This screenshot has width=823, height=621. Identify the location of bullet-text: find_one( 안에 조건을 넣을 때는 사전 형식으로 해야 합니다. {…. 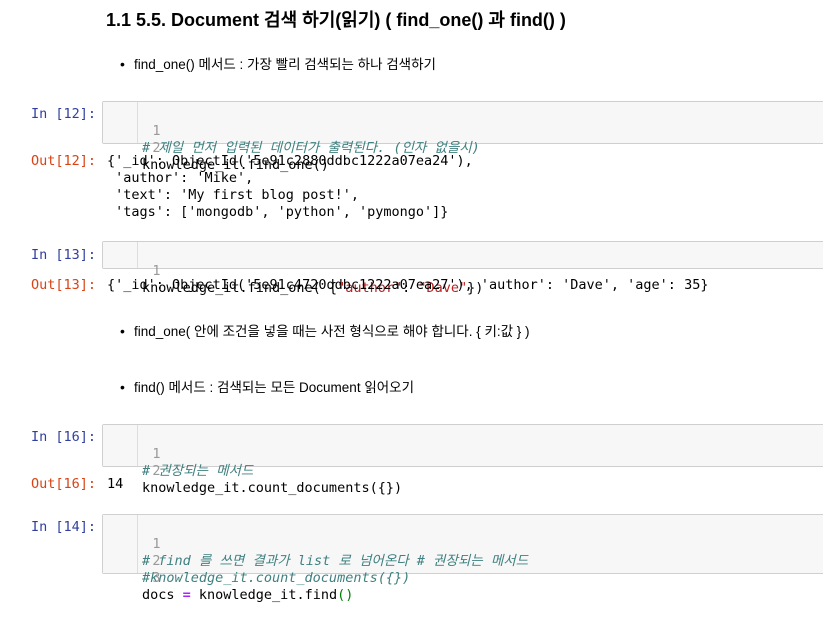
(332, 331).